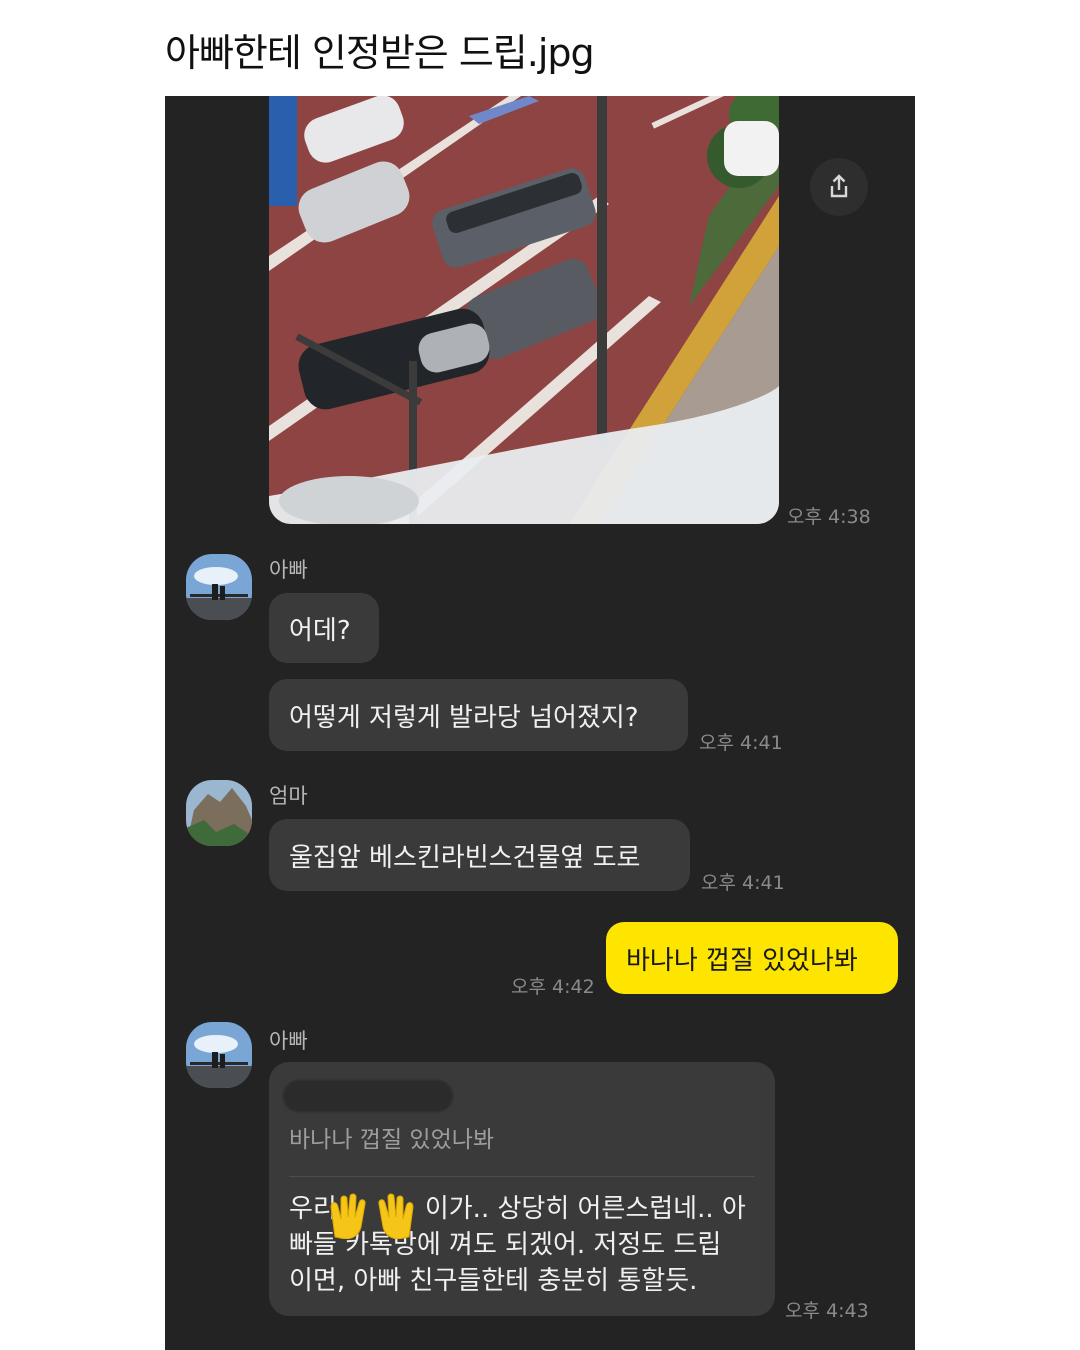 The image size is (1080, 1350). What do you see at coordinates (219, 813) in the screenshot?
I see `avatar-mom` at bounding box center [219, 813].